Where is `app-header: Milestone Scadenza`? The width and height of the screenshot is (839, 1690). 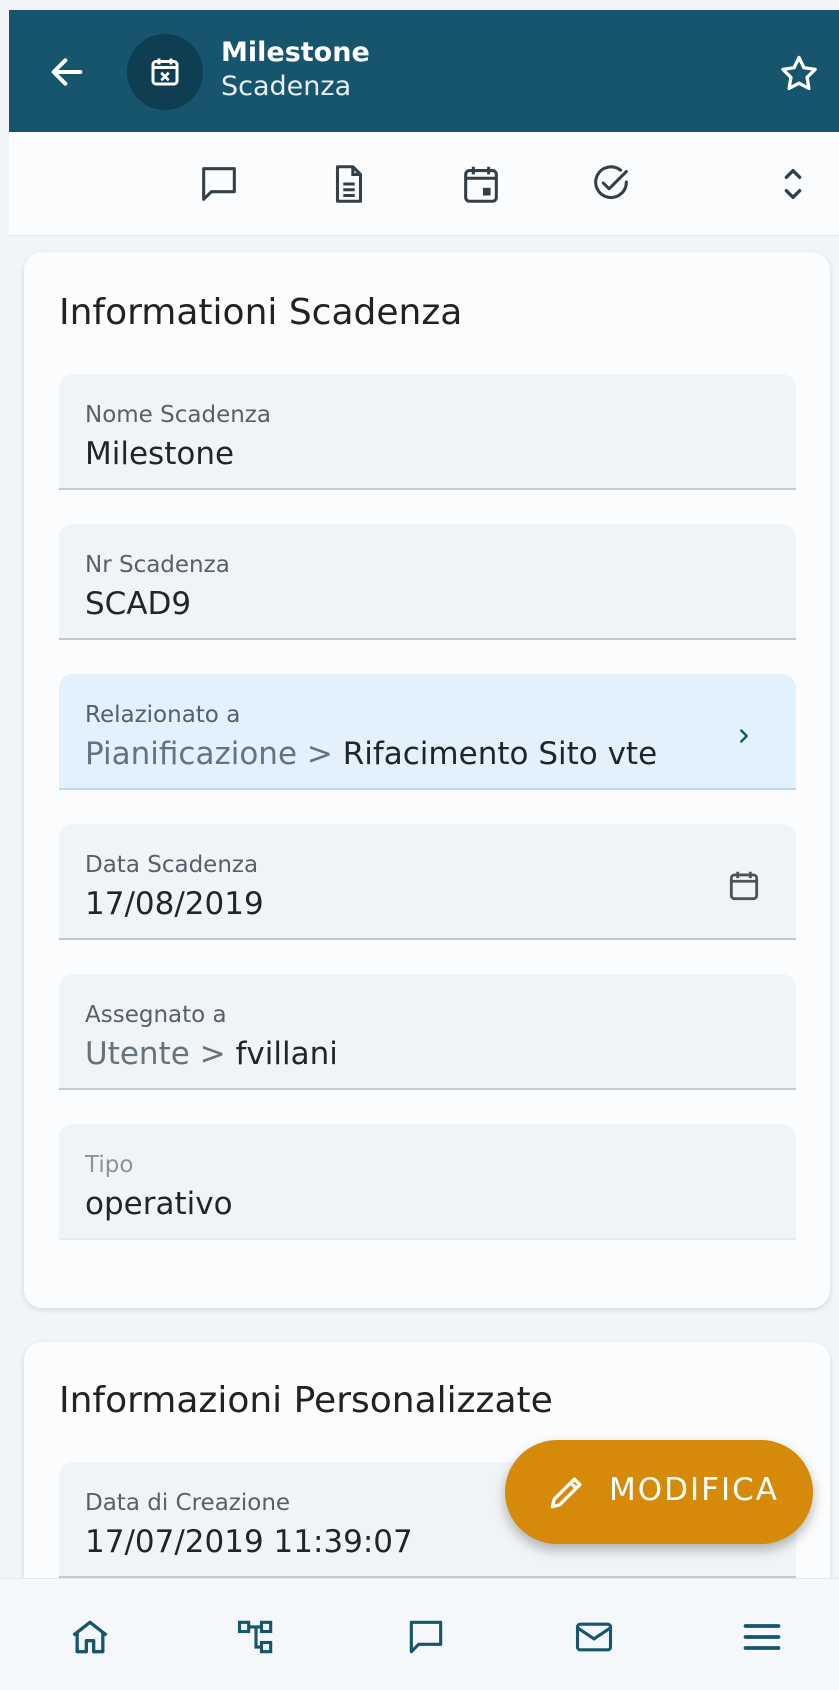 app-header: Milestone Scadenza is located at coordinates (424, 71).